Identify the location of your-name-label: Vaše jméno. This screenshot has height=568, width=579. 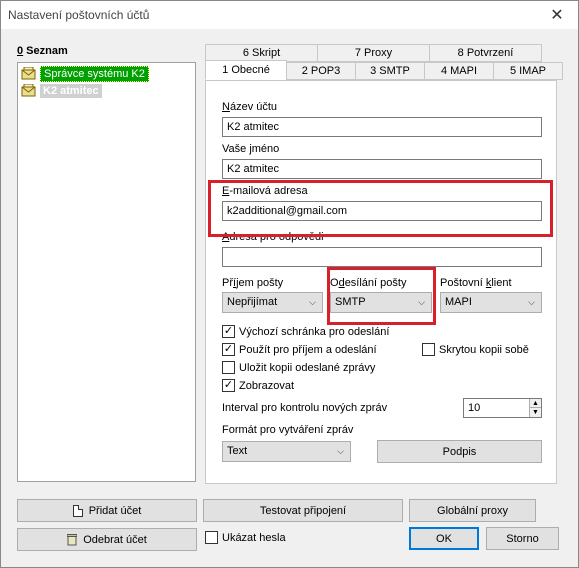
(251, 149).